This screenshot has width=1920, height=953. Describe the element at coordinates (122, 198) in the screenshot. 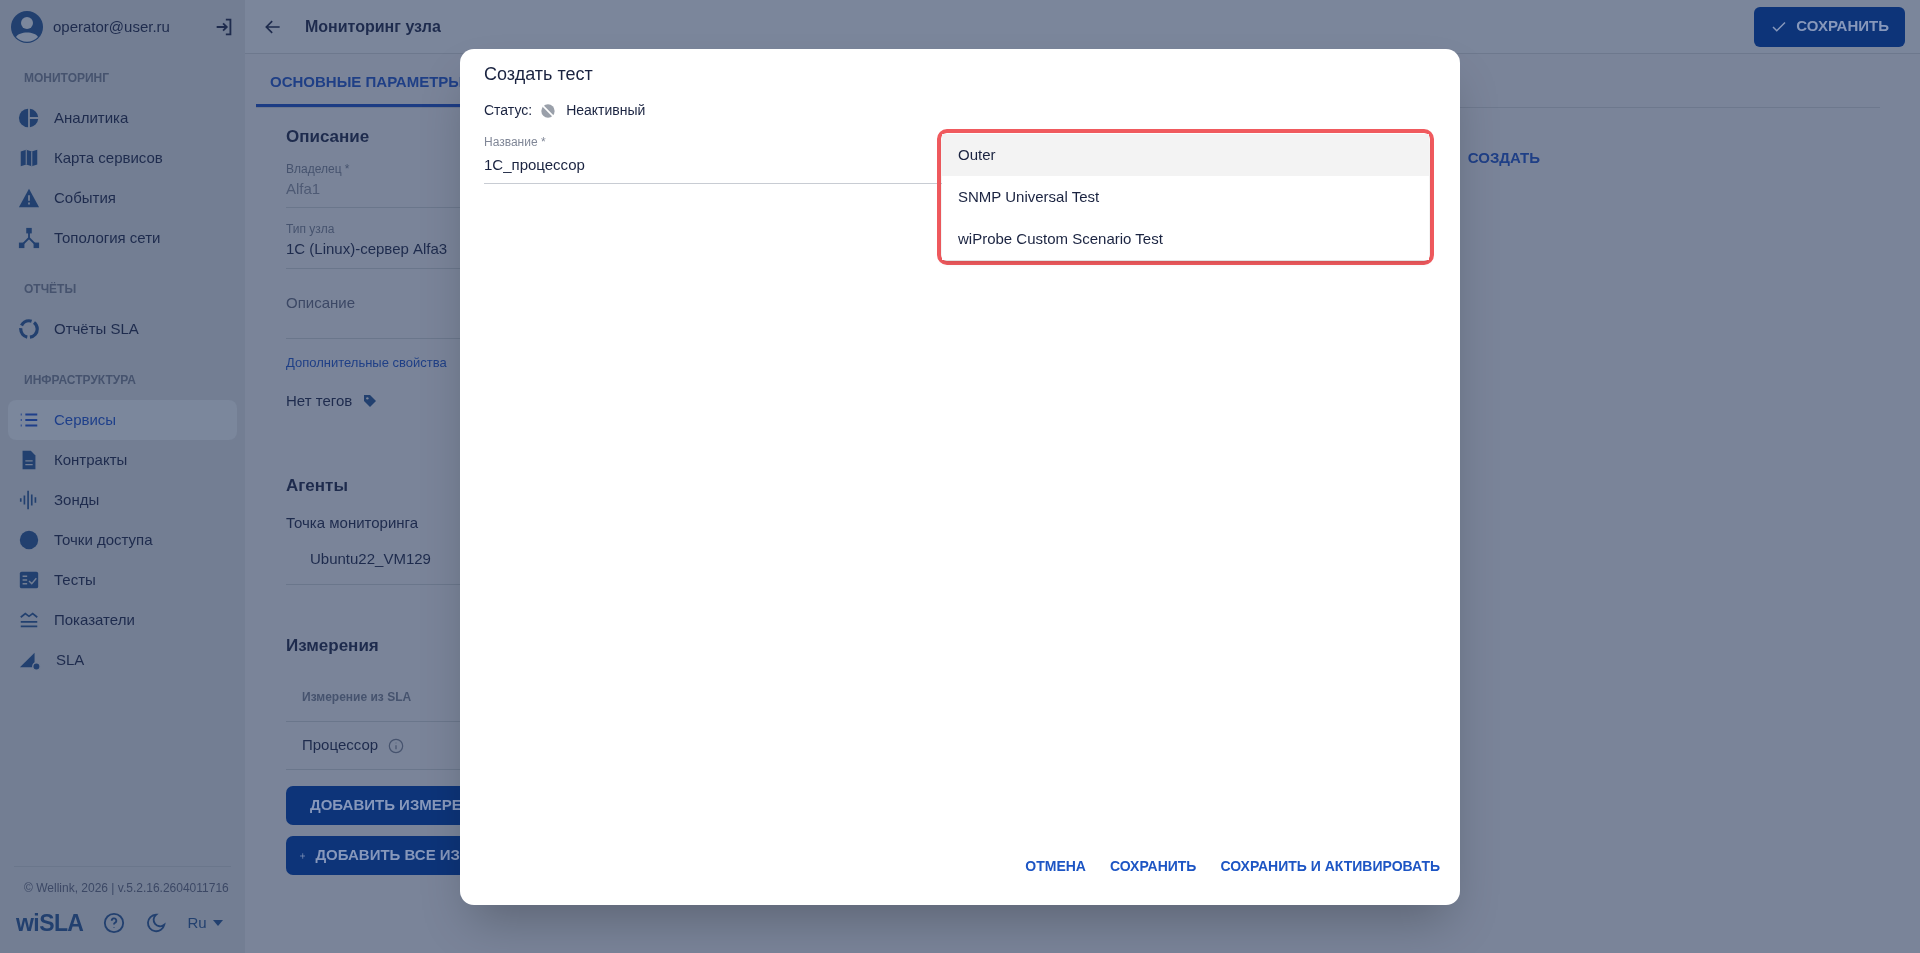

I see `sidebar-item: События` at that location.